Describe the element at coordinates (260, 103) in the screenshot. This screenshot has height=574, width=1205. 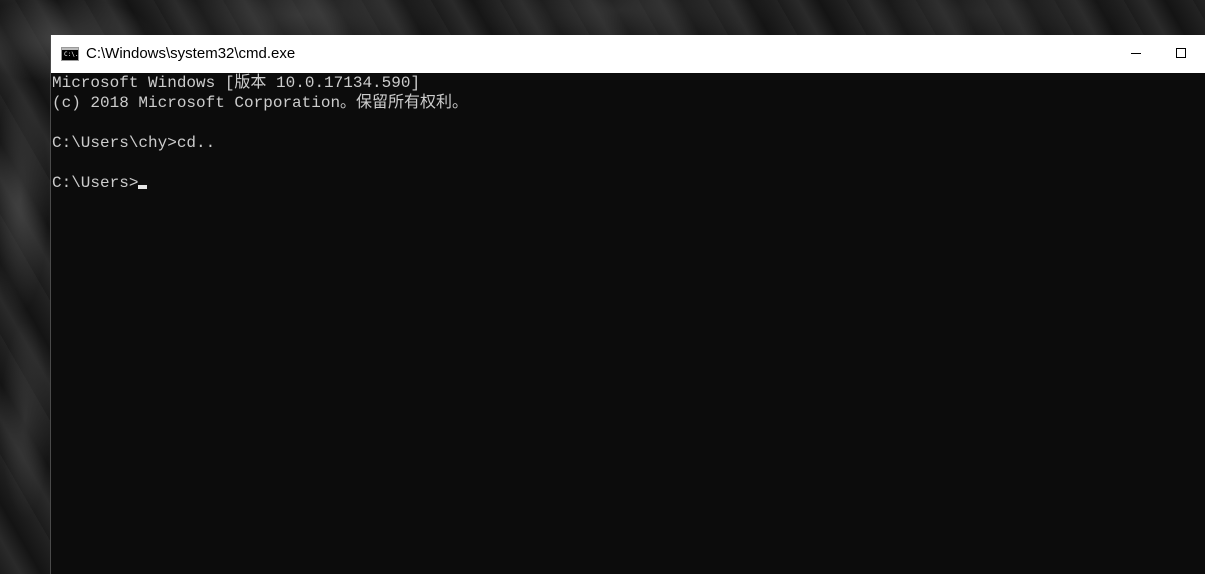
I see `console-line-copyright: (c) 2018 Microsoft Corporation。保留所有权利。` at that location.